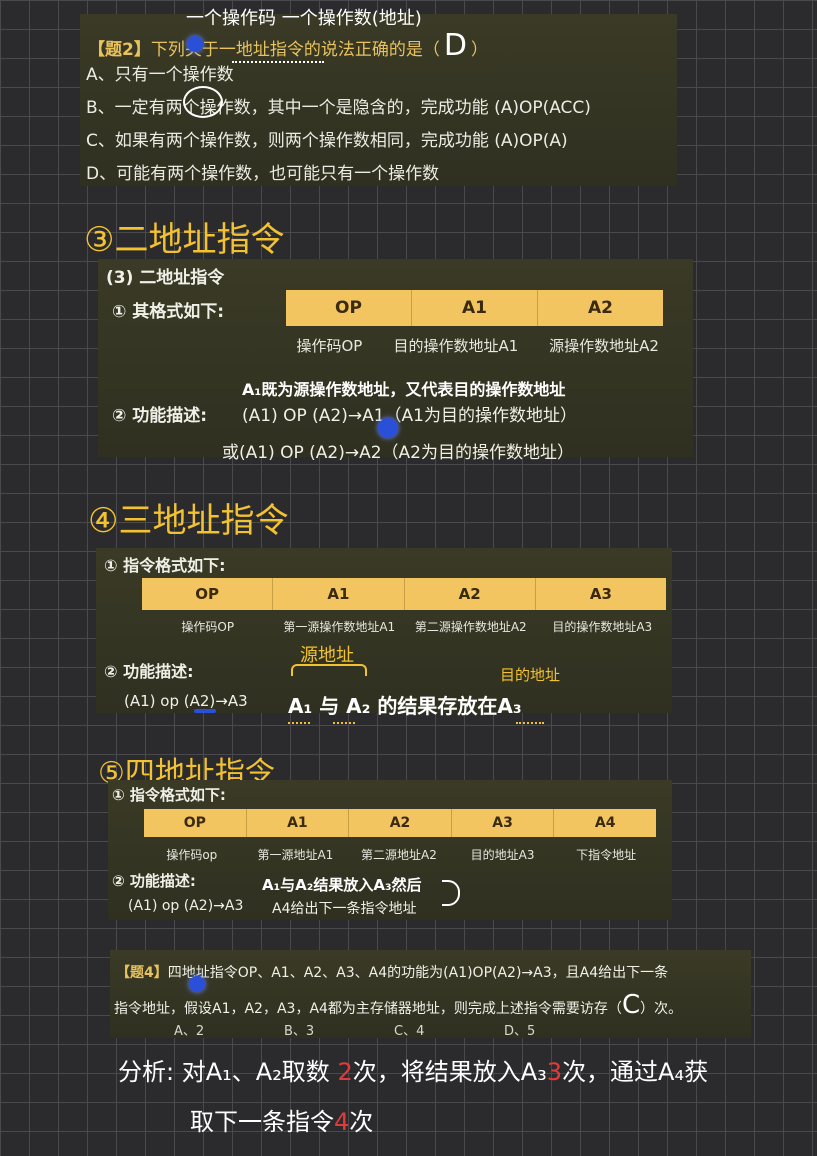 The height and width of the screenshot is (1156, 817). Describe the element at coordinates (520, 1031) in the screenshot. I see `q4-option-d: D、5` at that location.